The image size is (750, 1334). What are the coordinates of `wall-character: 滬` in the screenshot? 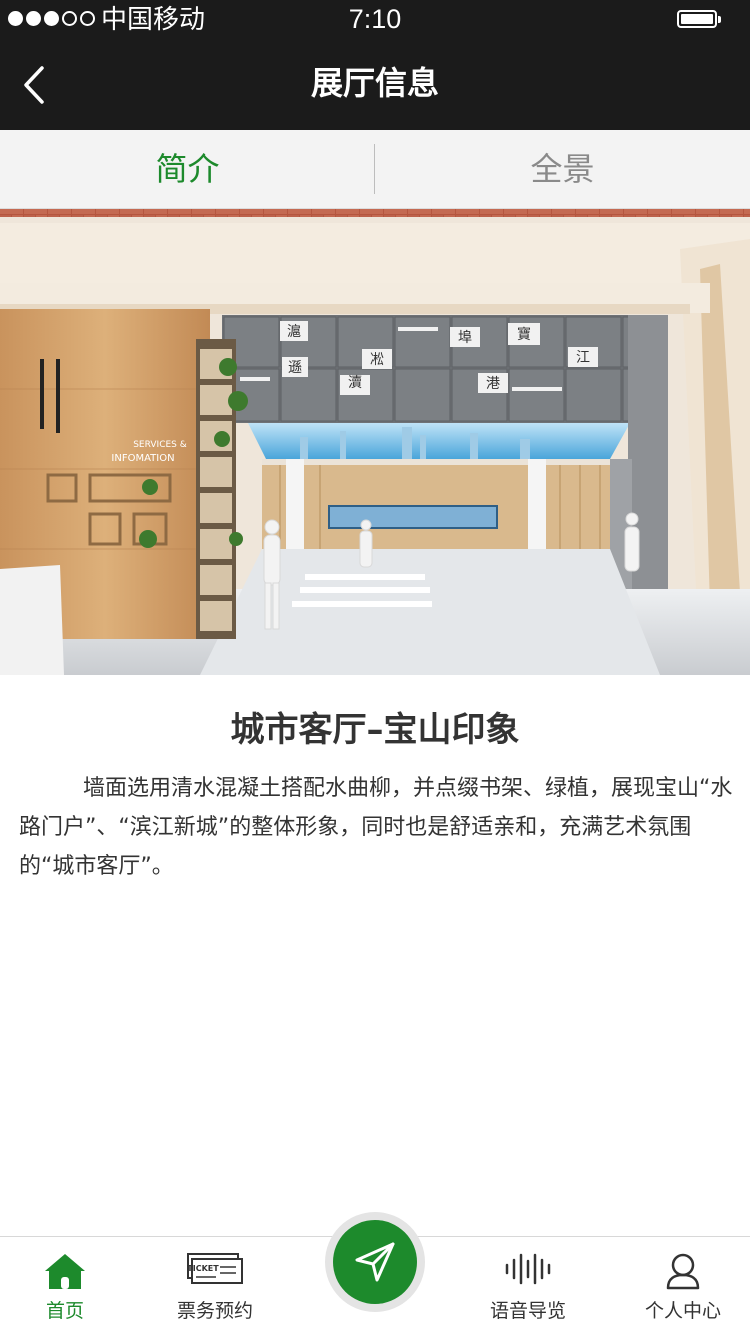 It's located at (294, 331).